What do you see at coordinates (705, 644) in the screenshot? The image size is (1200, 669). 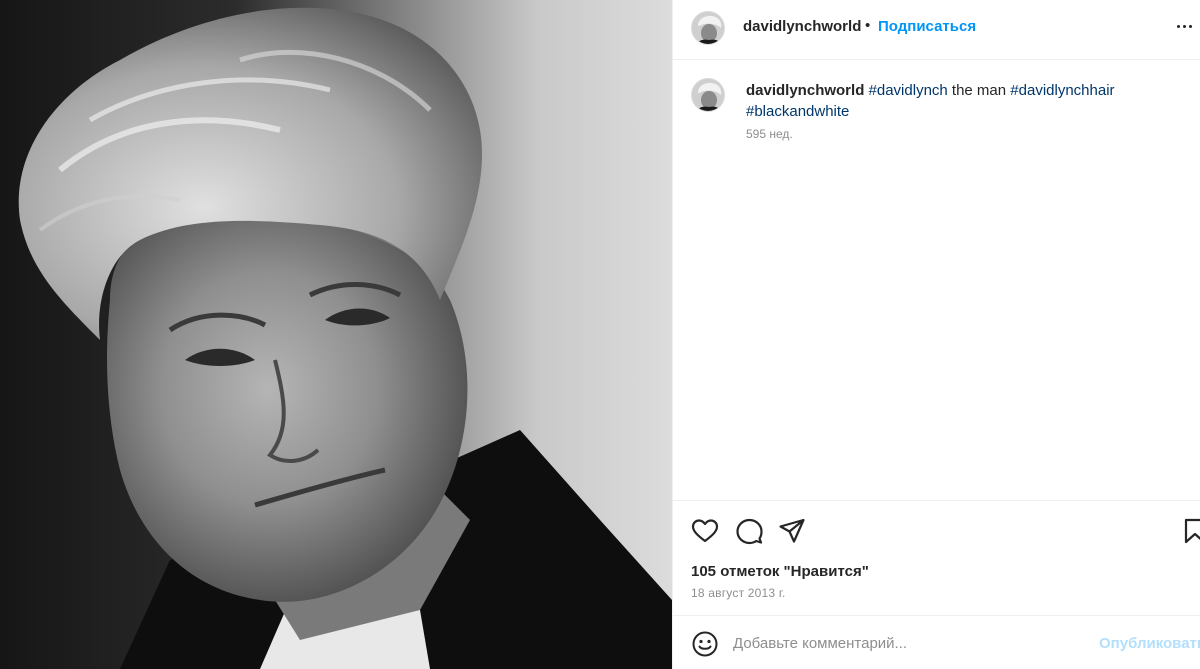 I see `emoji-icon` at bounding box center [705, 644].